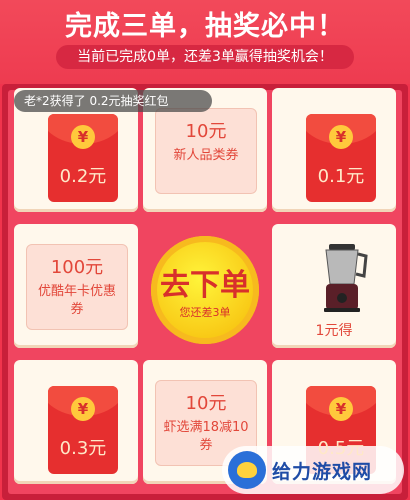  I want to click on coupon-description: 优酷年卡优惠券, so click(76, 300).